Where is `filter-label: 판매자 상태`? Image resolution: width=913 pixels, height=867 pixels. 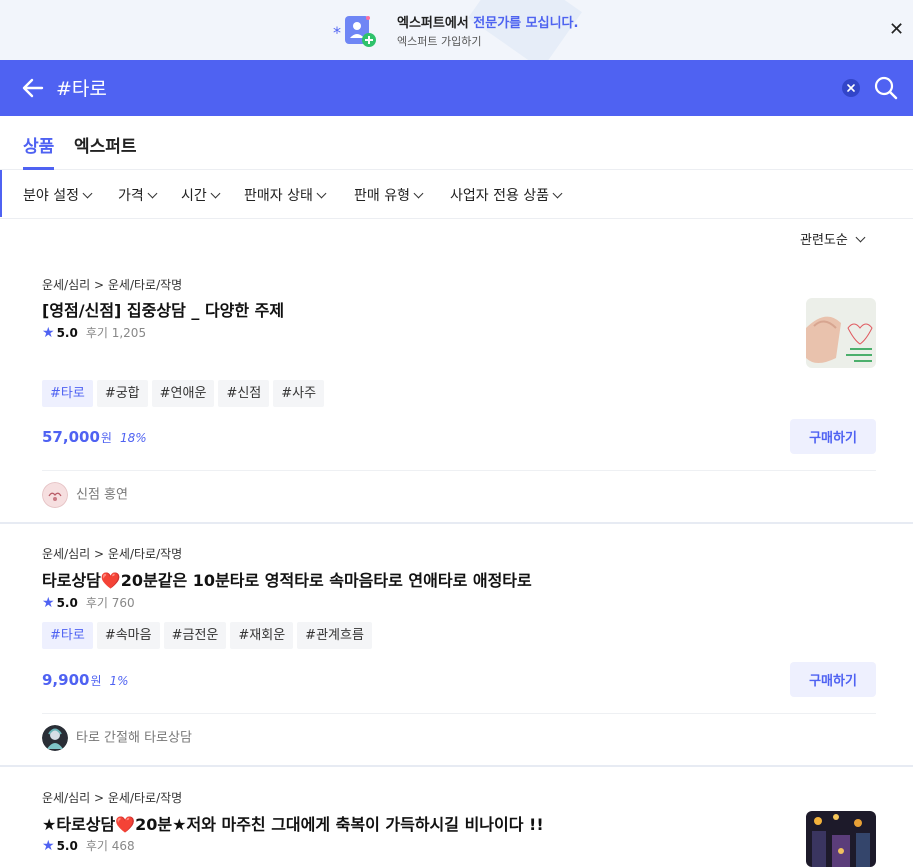
filter-label: 판매자 상태 is located at coordinates (278, 196).